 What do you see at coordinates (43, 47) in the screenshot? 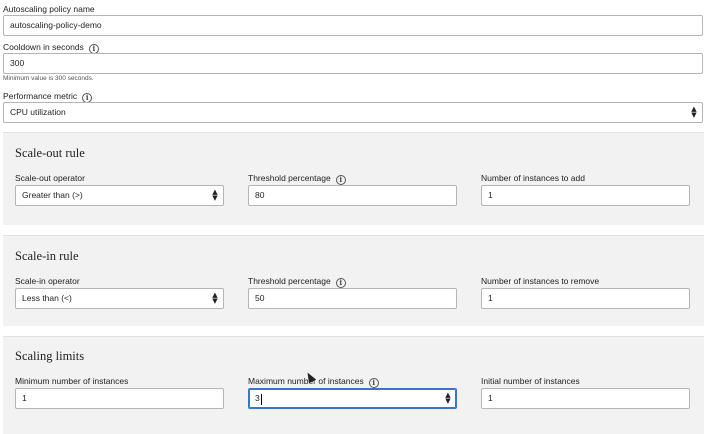
I see `cooldown-label-text: Cooldown in seconds` at bounding box center [43, 47].